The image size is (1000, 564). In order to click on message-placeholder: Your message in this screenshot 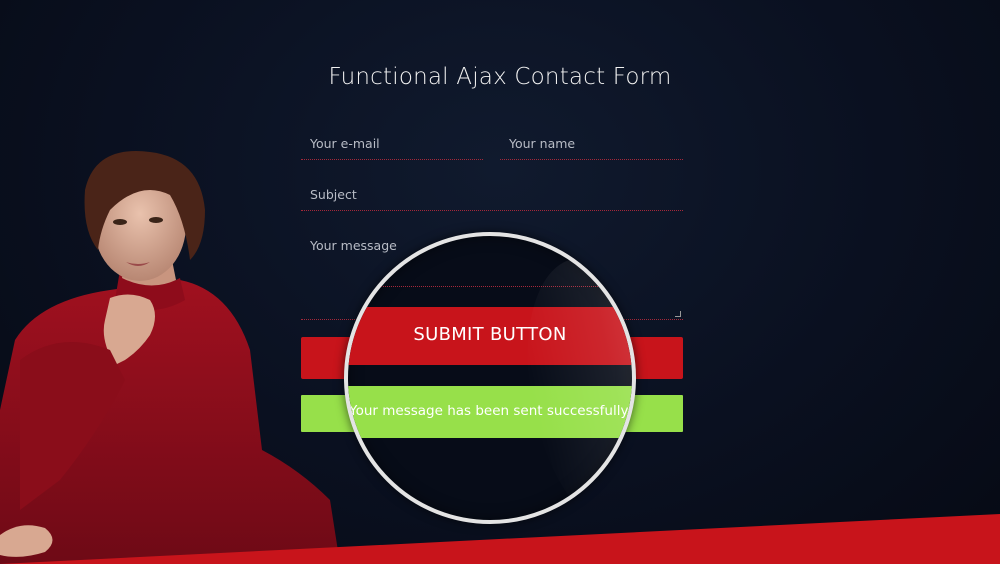, I will do `click(353, 245)`.